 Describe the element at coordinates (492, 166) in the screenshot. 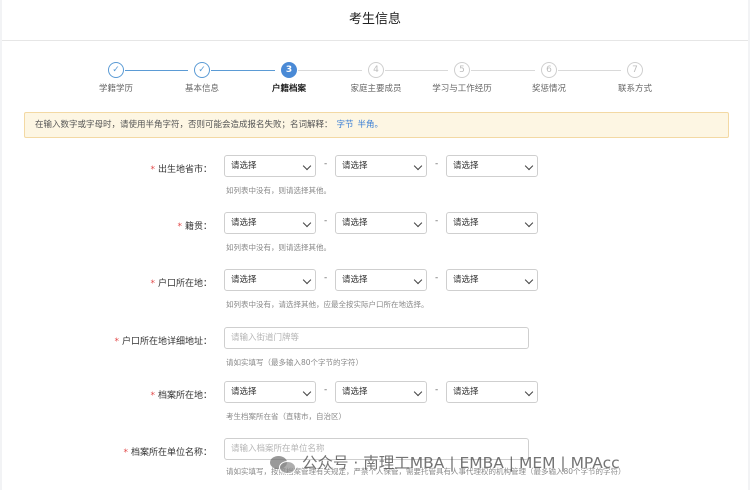

I see `birthplace-district-select: 请选择` at that location.